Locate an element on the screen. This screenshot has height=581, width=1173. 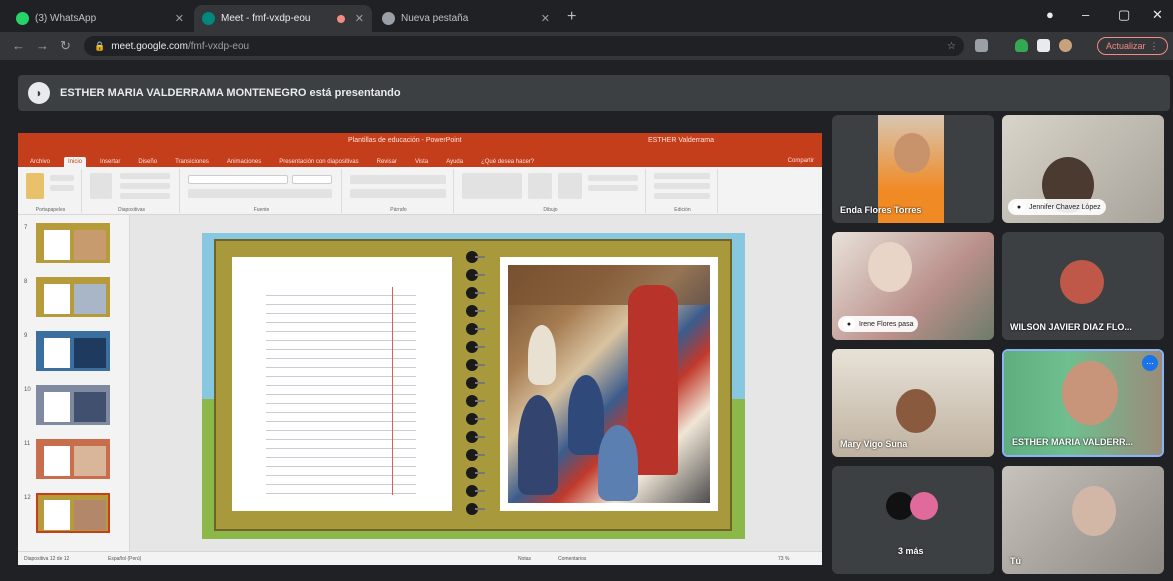
slide-thumbnail: 11 is located at coordinates (67, 459).